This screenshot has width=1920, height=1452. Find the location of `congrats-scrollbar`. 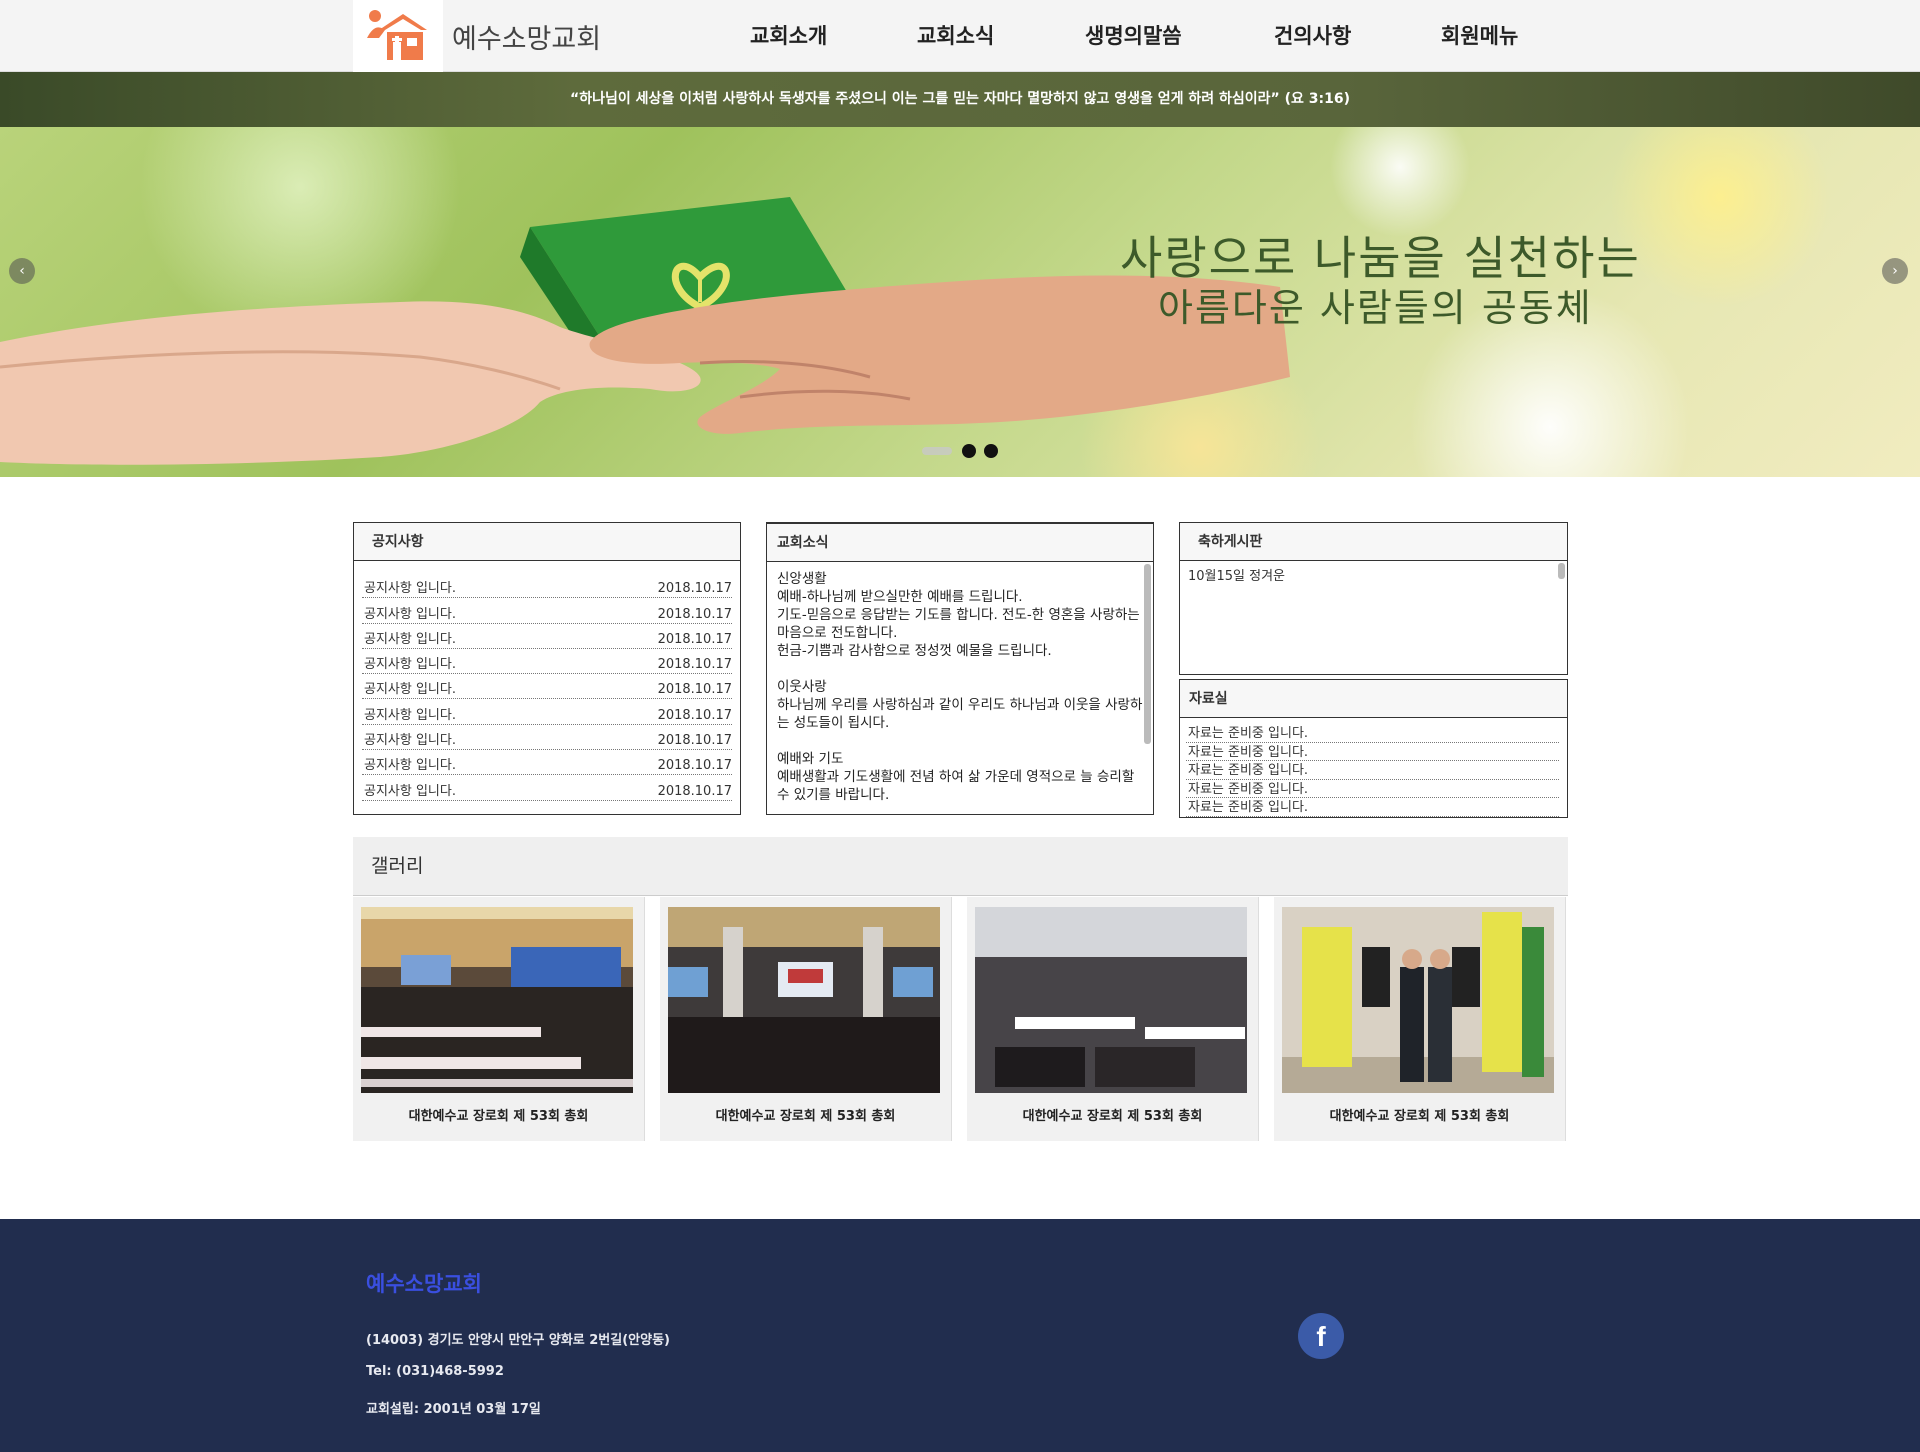

congrats-scrollbar is located at coordinates (1561, 571).